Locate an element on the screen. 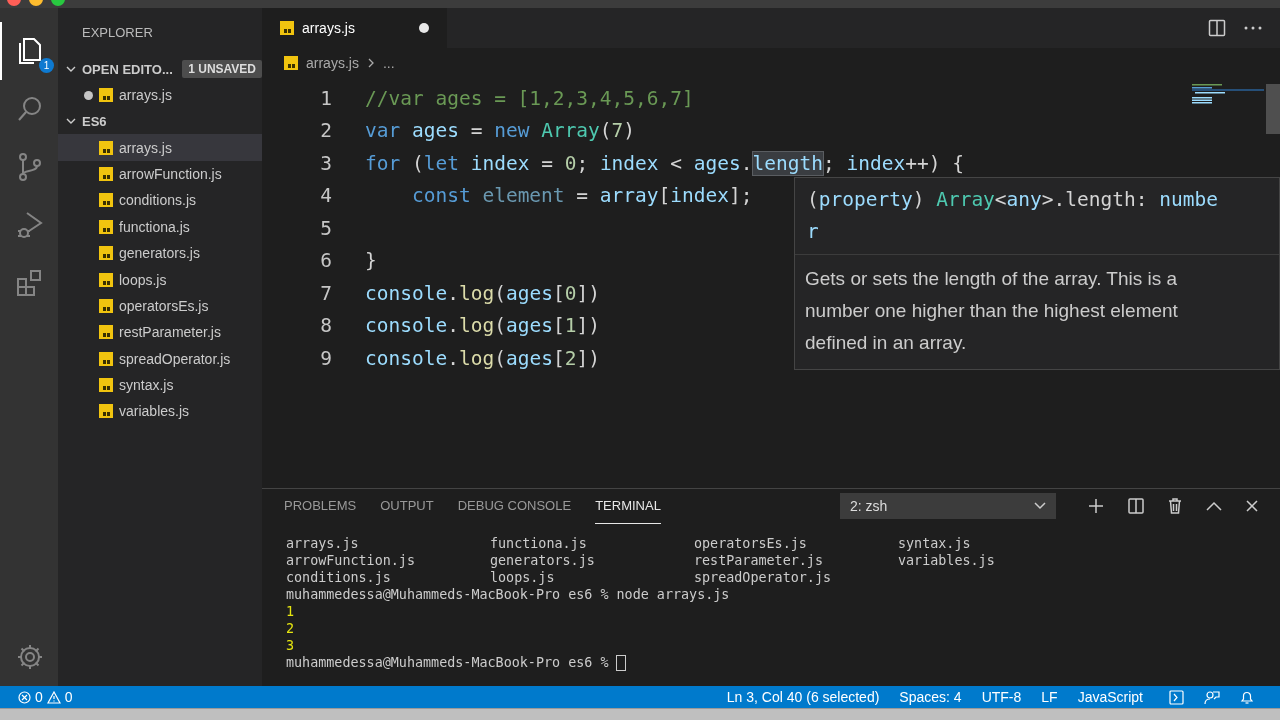 The width and height of the screenshot is (1280, 720). code-line: console.log(ages[0]) is located at coordinates (482, 293).